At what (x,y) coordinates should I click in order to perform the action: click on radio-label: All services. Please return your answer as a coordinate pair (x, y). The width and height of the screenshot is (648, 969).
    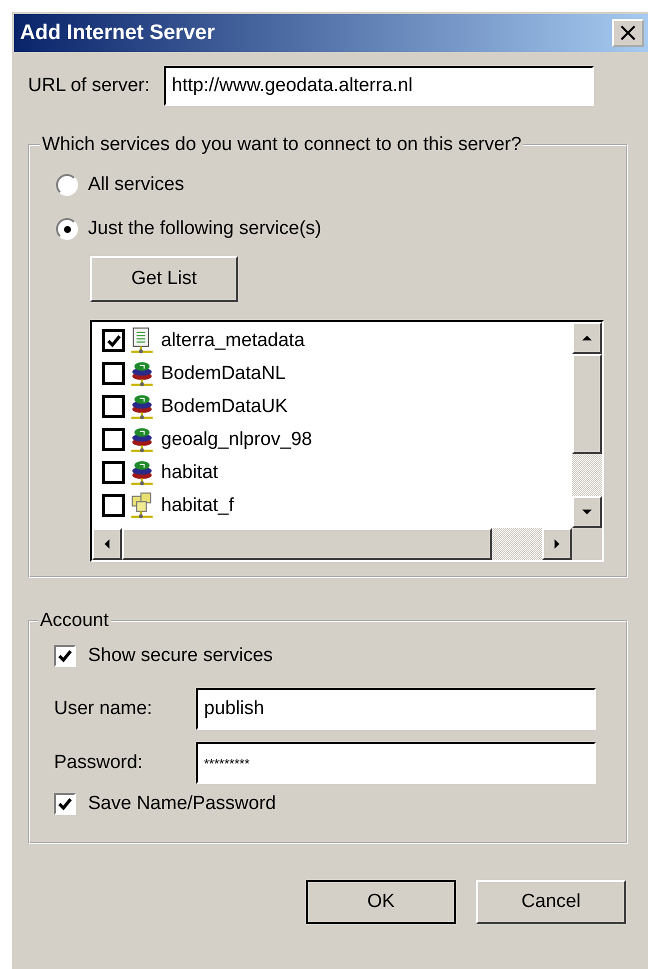
    Looking at the image, I should click on (136, 185).